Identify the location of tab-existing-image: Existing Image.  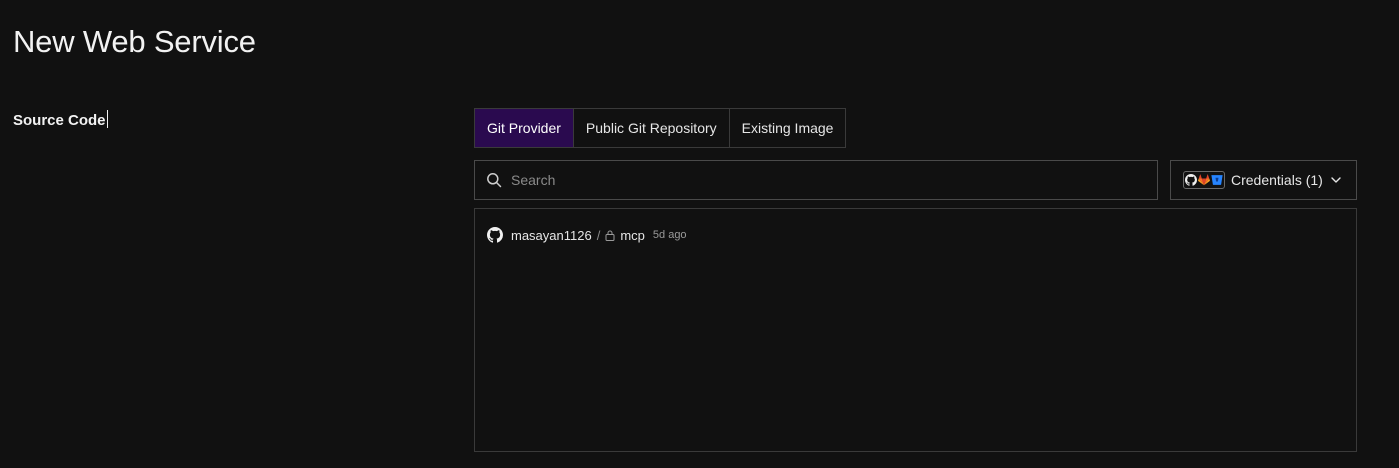
(787, 128).